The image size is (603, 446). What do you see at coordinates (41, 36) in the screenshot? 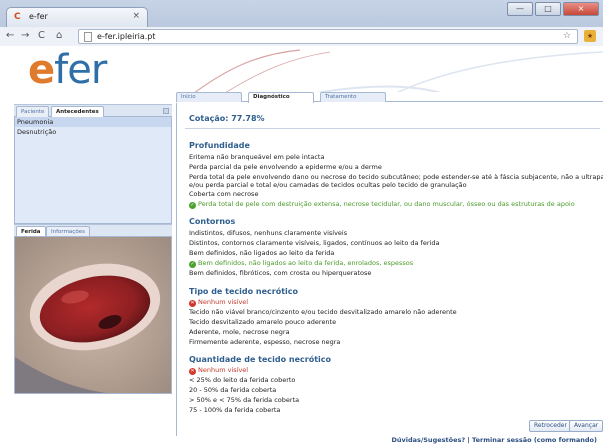
I see `reload-icon: C` at bounding box center [41, 36].